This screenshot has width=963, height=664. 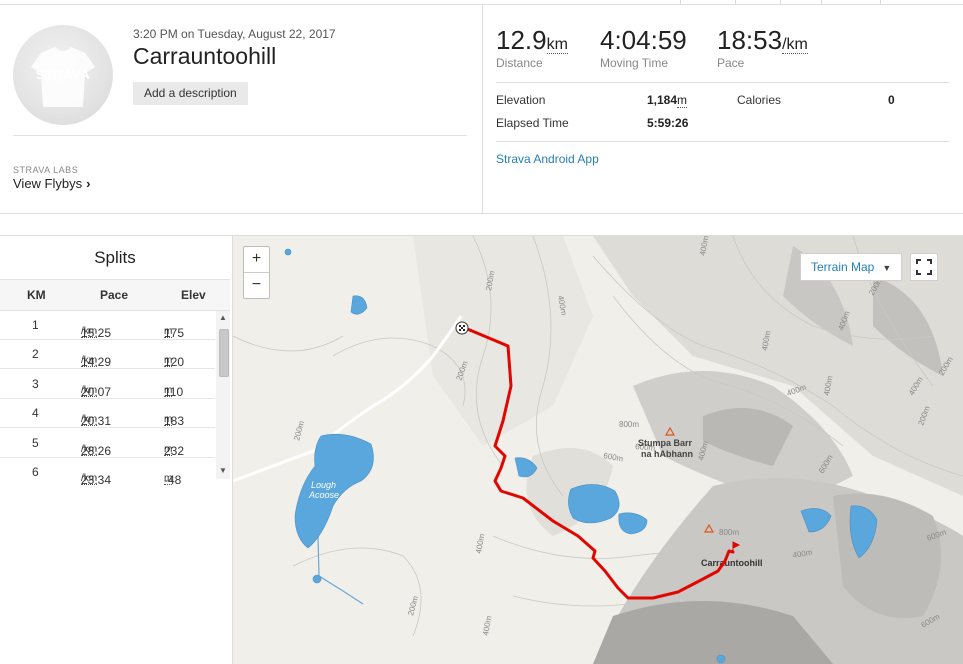 What do you see at coordinates (519, 63) in the screenshot?
I see `distance-label: Distance` at bounding box center [519, 63].